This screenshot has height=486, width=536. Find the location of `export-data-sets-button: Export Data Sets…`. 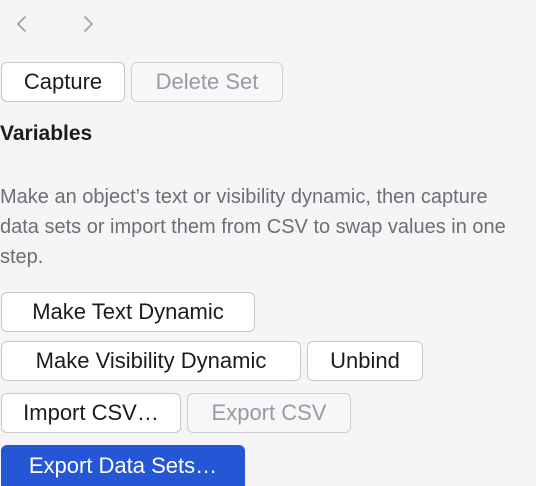

export-data-sets-button: Export Data Sets… is located at coordinates (123, 465).